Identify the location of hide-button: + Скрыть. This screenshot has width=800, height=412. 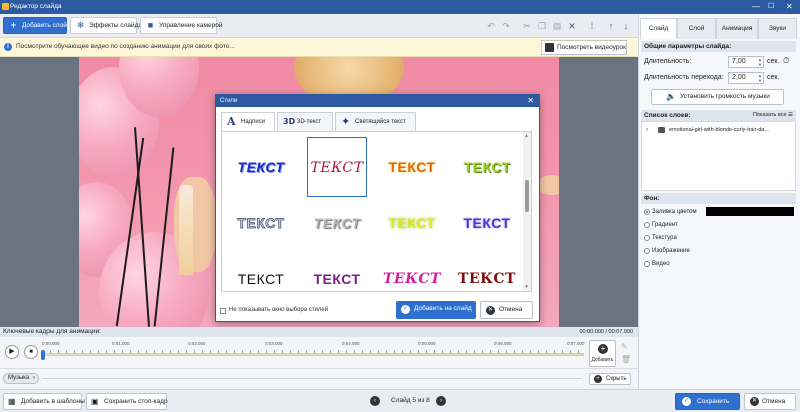
(610, 379).